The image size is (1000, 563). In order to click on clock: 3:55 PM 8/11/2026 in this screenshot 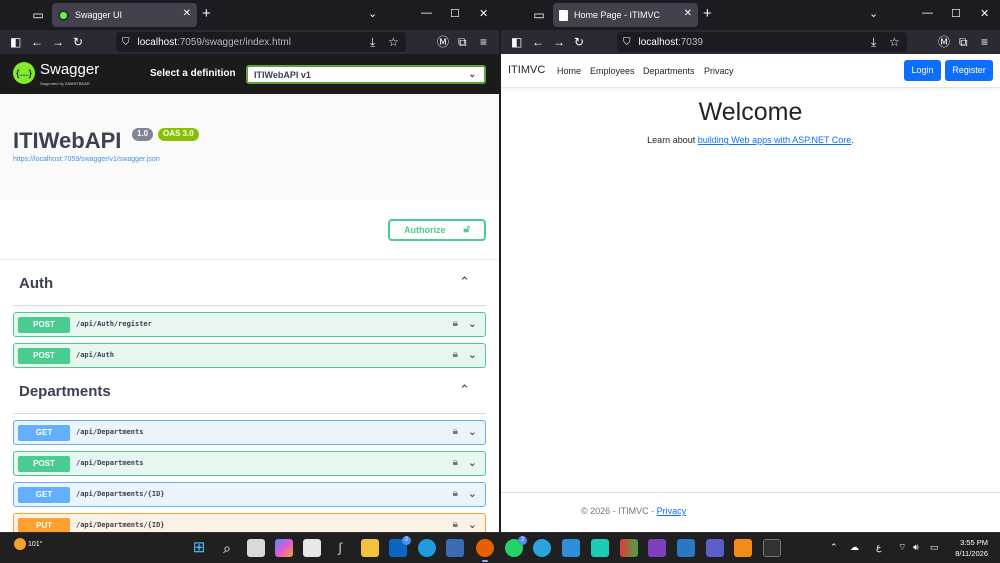, I will do `click(971, 548)`.